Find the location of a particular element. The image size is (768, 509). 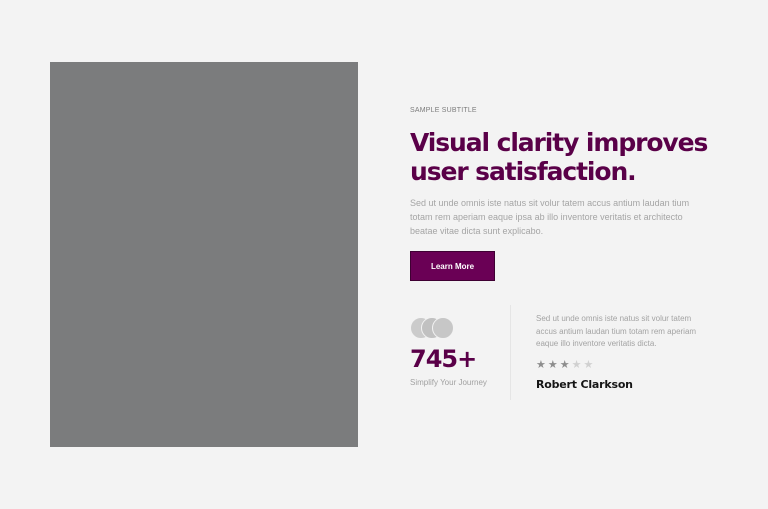

avatar is located at coordinates (443, 328).